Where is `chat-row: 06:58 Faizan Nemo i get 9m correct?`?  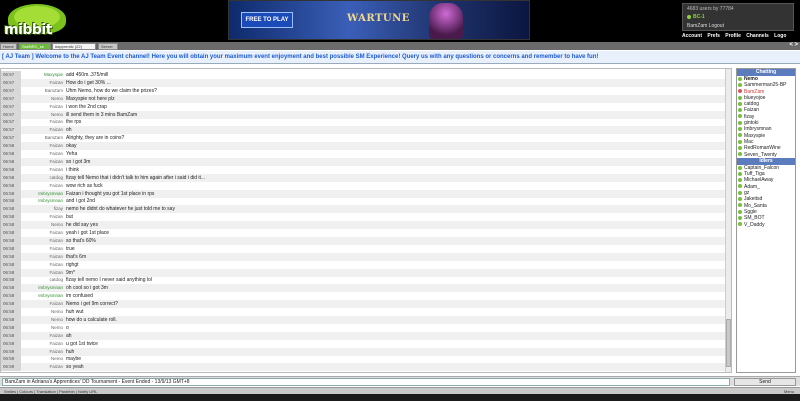 chat-row: 06:58 Faizan Nemo i get 9m correct? is located at coordinates (363, 304).